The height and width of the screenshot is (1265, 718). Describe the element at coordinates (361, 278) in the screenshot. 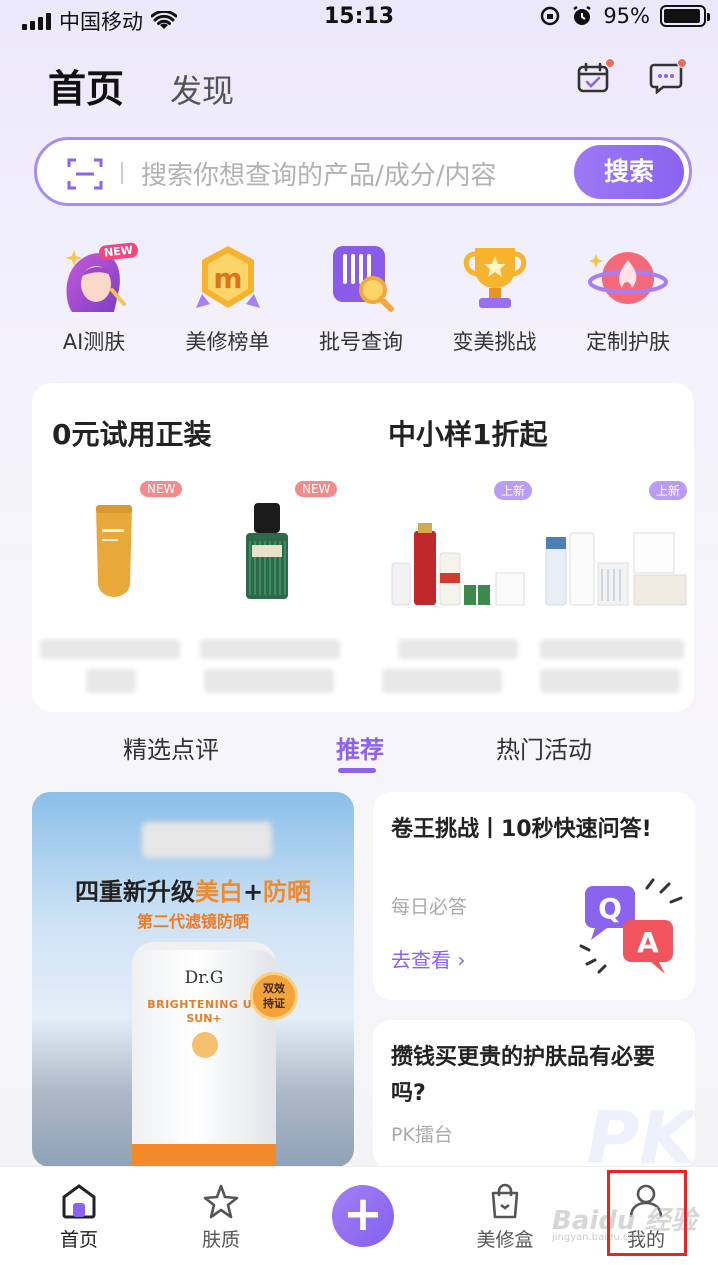

I see `batch-search-icon` at that location.